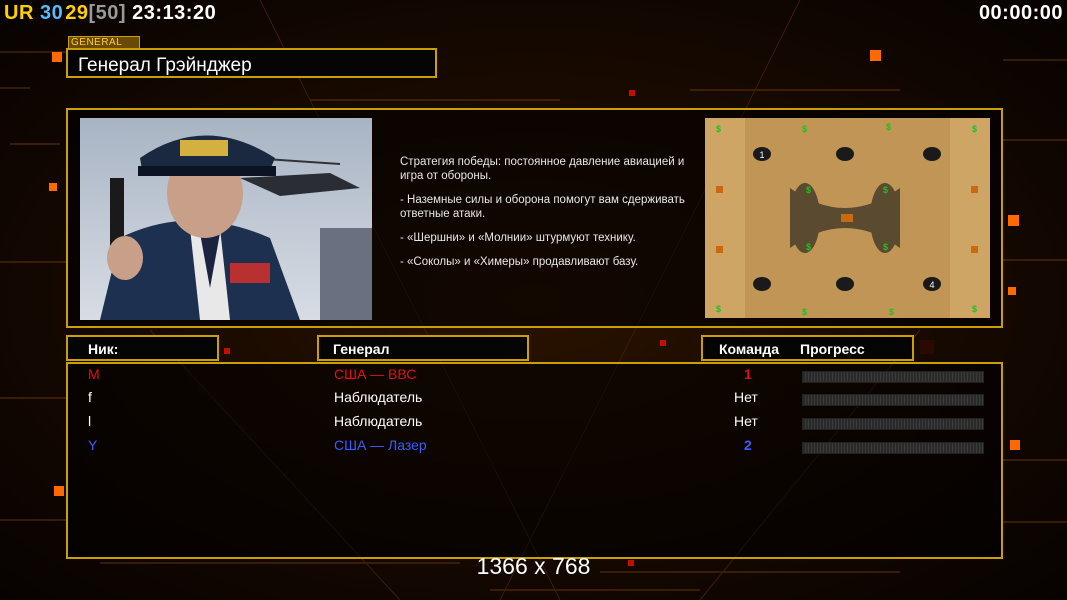 The height and width of the screenshot is (600, 1067). I want to click on column-header-general: Генерал, so click(423, 348).